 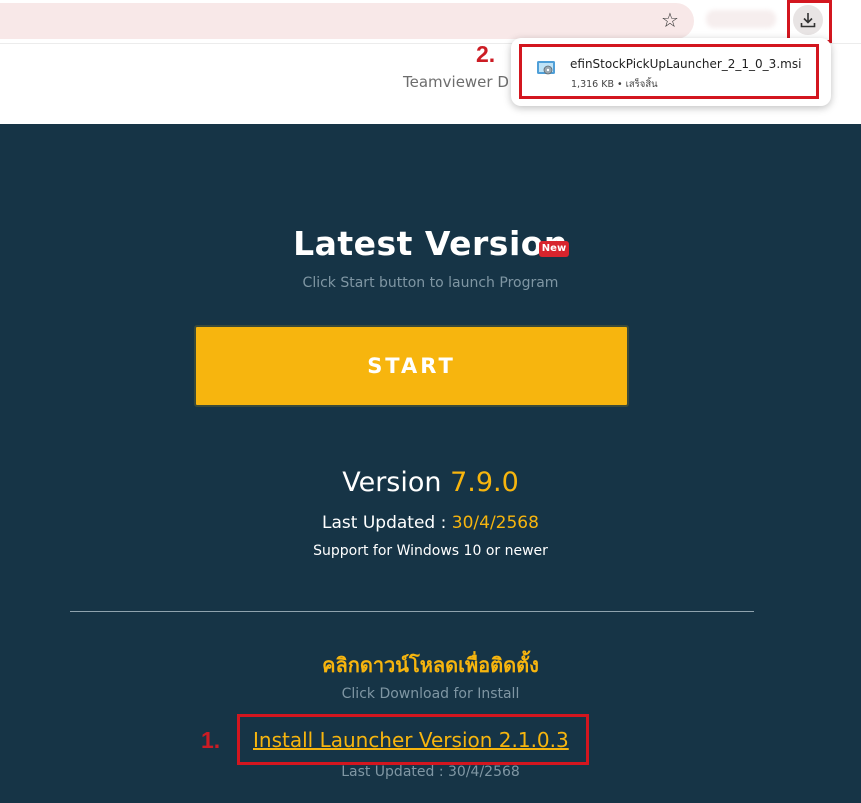 I want to click on page-title: Latest Version, so click(x=430, y=243).